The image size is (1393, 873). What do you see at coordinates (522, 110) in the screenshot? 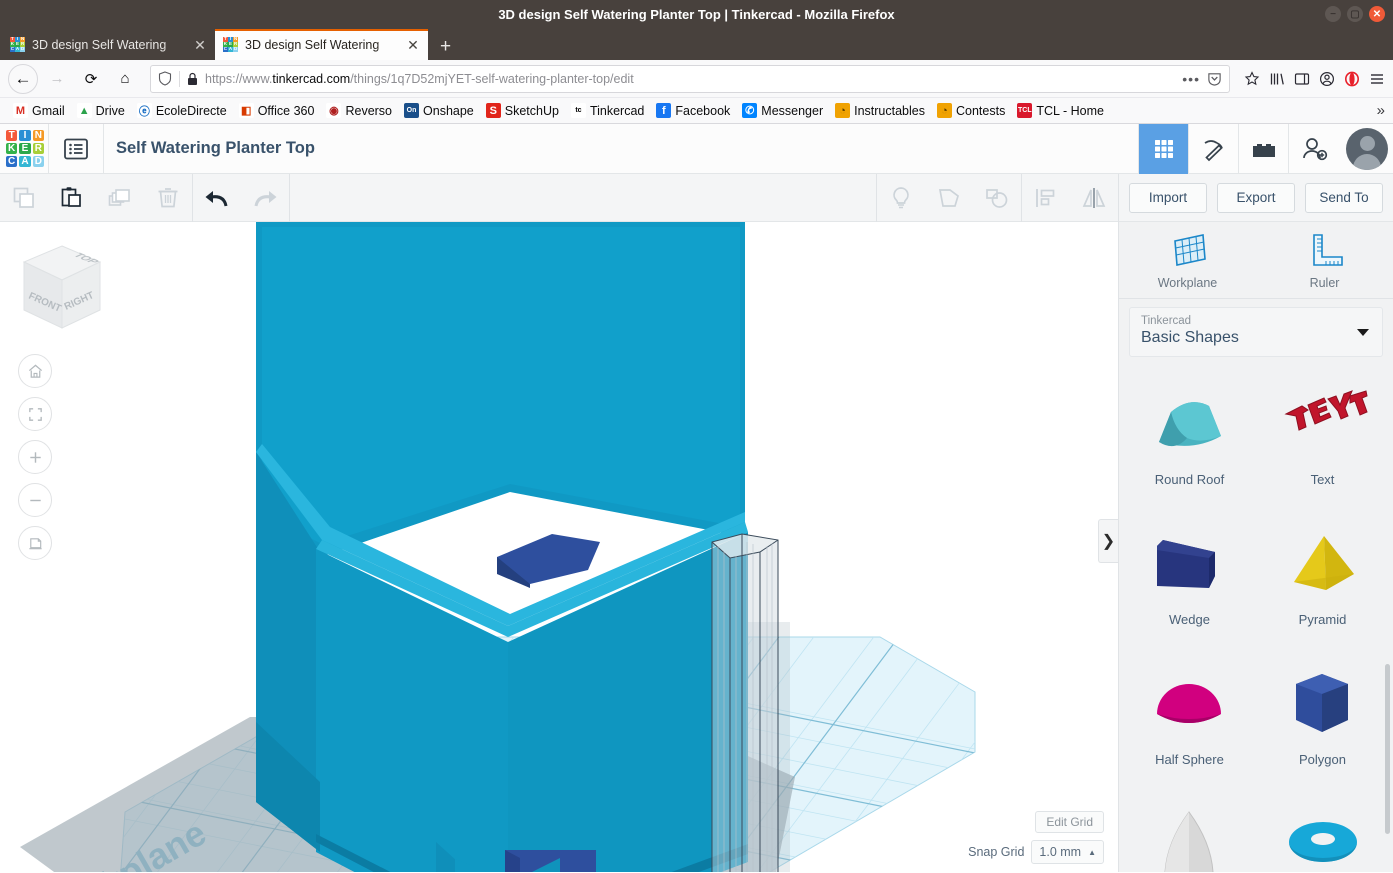
I see `bookmark-sketchup: S SketchUp` at bounding box center [522, 110].